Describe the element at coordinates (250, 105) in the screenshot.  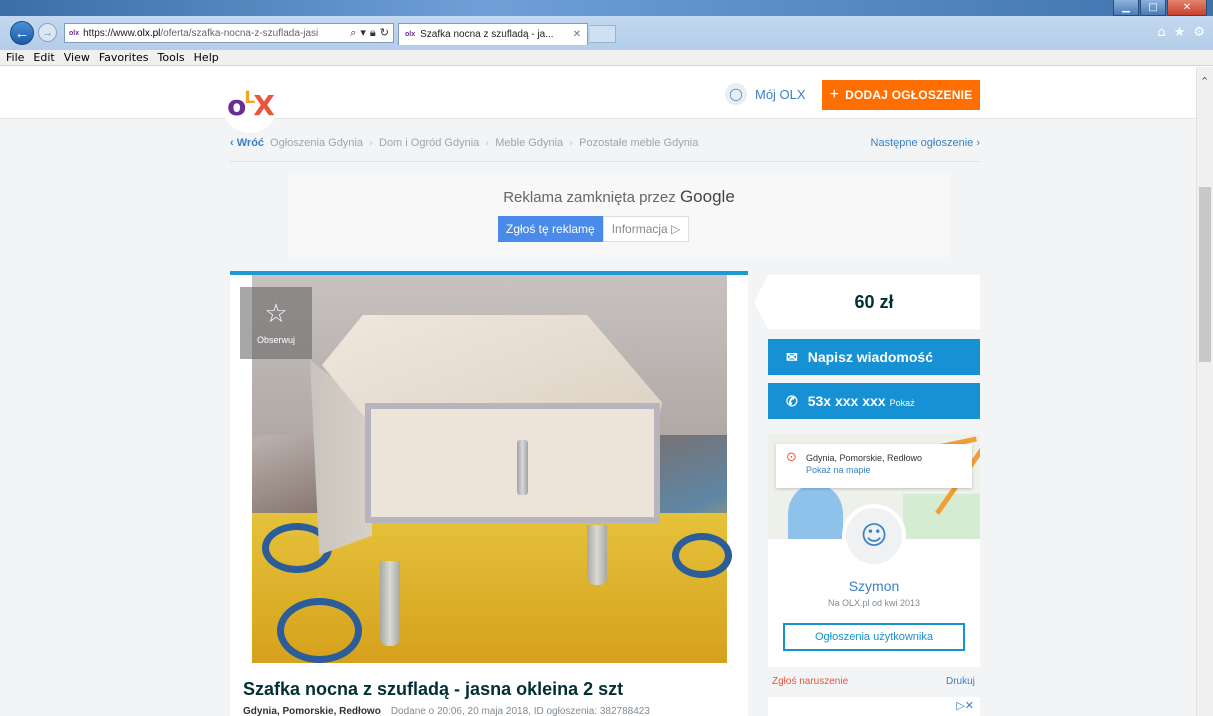
I see `olx-logo: oLX` at that location.